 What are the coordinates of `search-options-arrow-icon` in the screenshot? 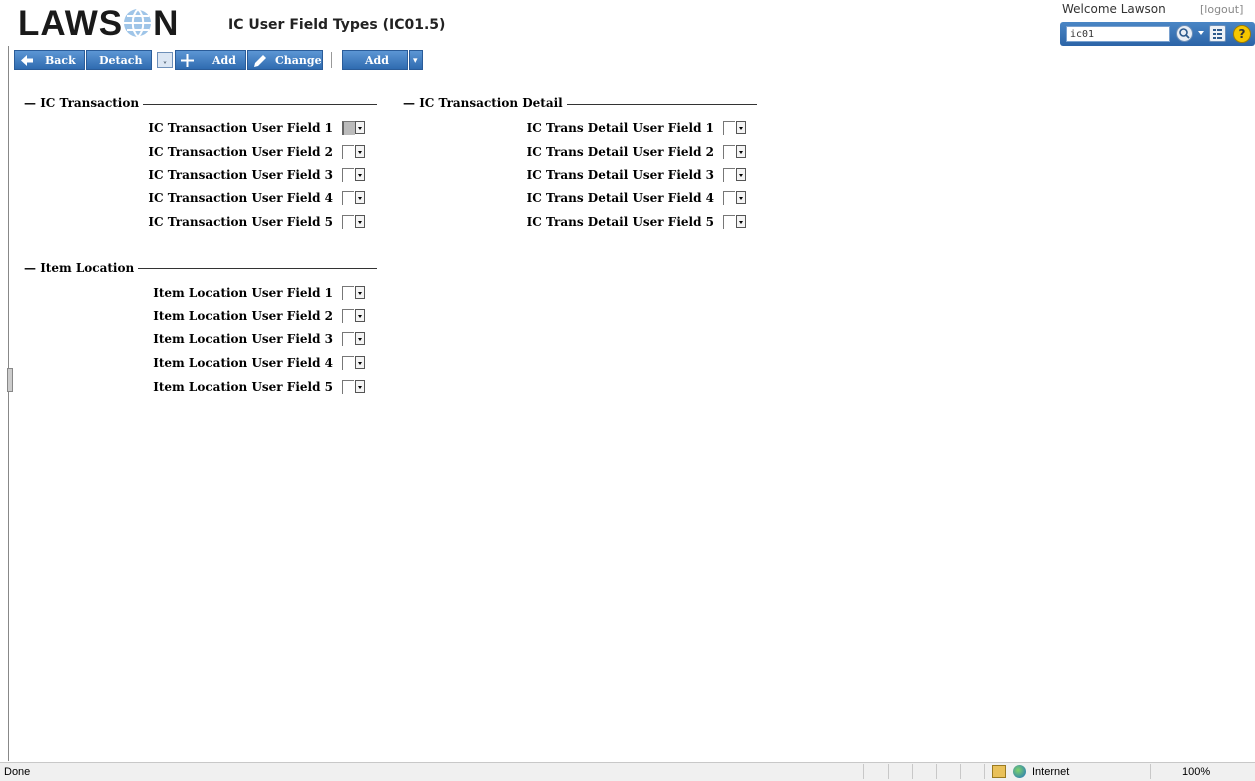 It's located at (1201, 33).